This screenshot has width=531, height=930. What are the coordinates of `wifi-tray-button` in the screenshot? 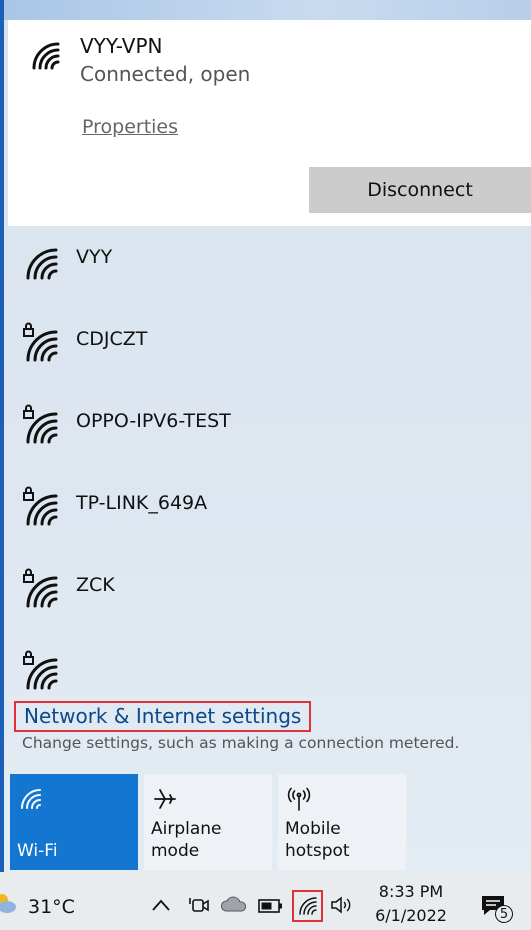 It's located at (307, 906).